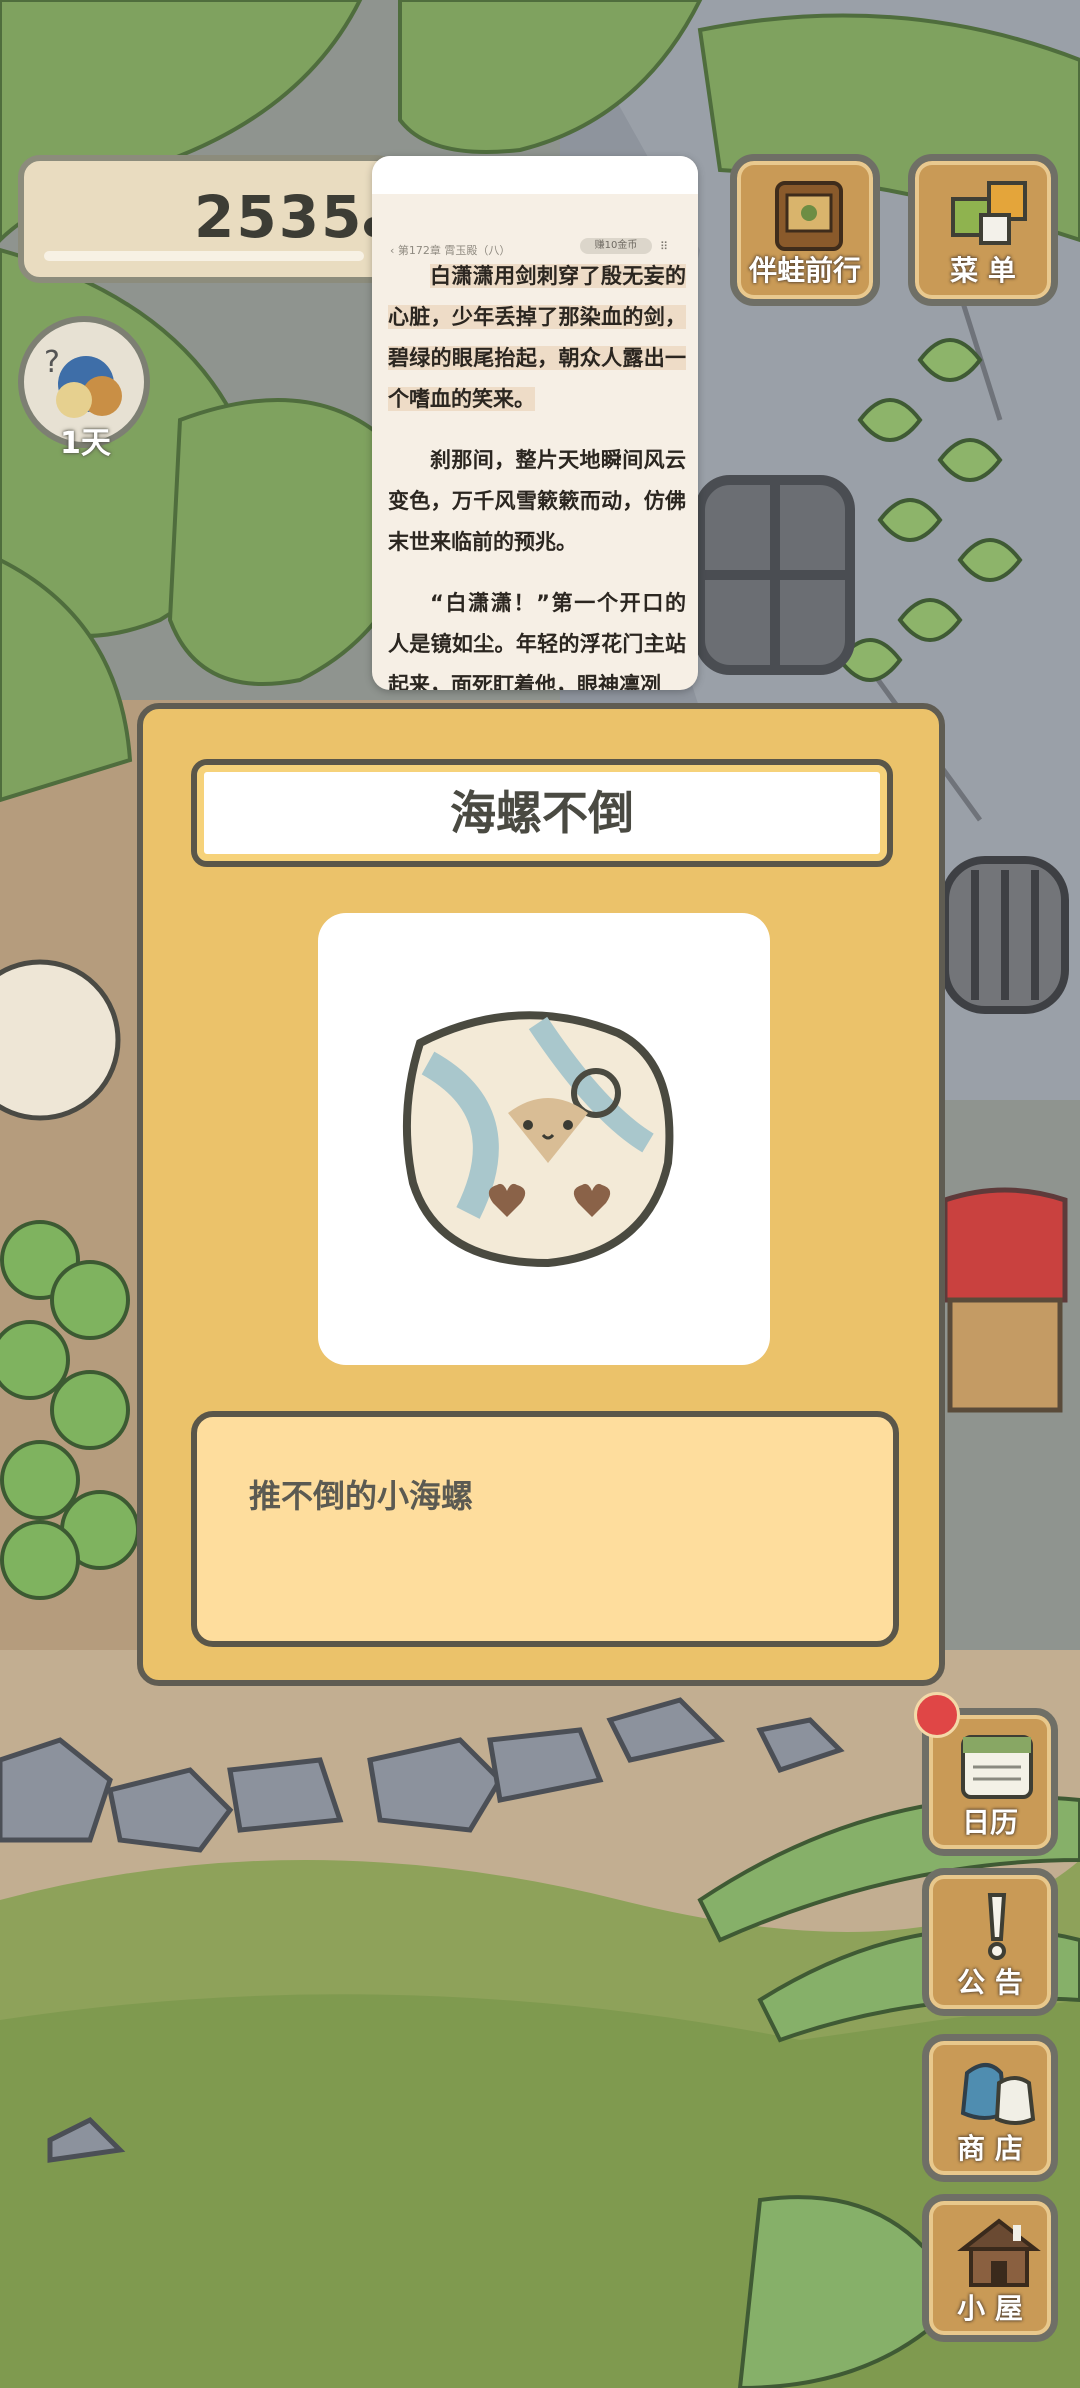 This screenshot has width=1080, height=2388. What do you see at coordinates (537, 501) in the screenshot?
I see `paragraph-2: 刹那间，整片天地瞬间风云变色，万千风雪簌簌而动，仿佛末世来临前的预兆。` at bounding box center [537, 501].